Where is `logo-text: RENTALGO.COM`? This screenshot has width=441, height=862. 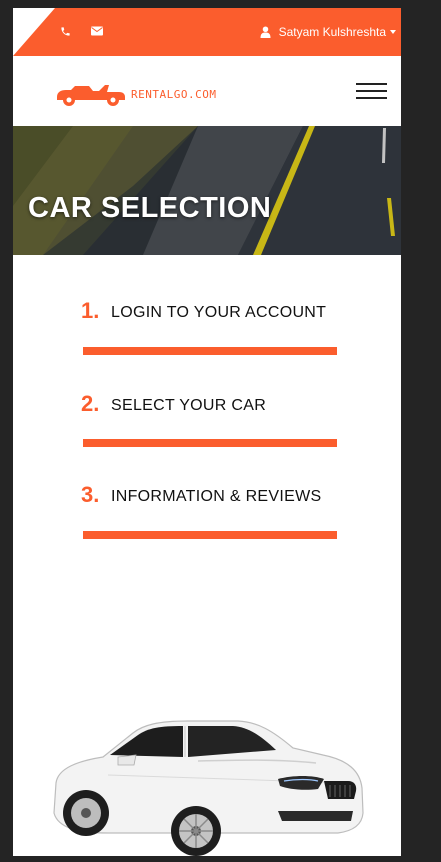
logo-text: RENTALGO.COM is located at coordinates (174, 94).